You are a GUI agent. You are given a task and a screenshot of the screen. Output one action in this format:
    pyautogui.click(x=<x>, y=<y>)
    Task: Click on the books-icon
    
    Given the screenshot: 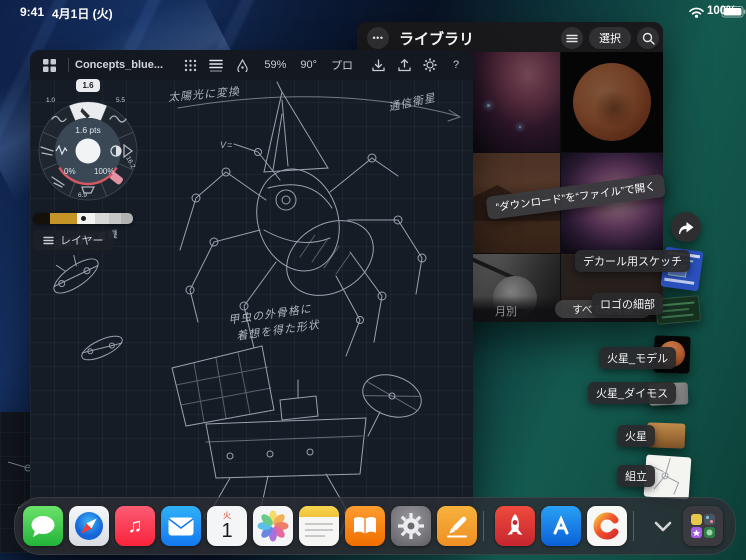 What is the action you would take?
    pyautogui.click(x=365, y=526)
    